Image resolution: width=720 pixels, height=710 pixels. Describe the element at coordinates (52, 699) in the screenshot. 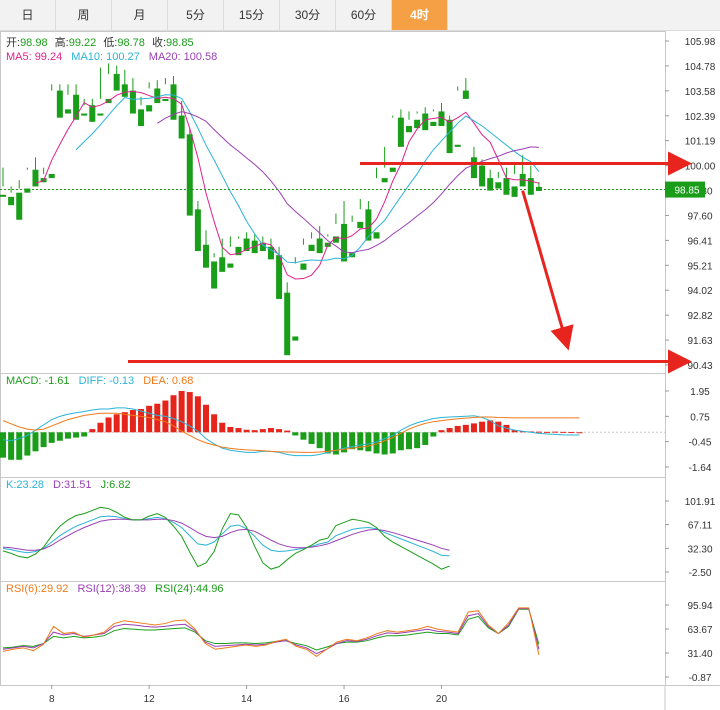

I see `x-tick-label: 8` at that location.